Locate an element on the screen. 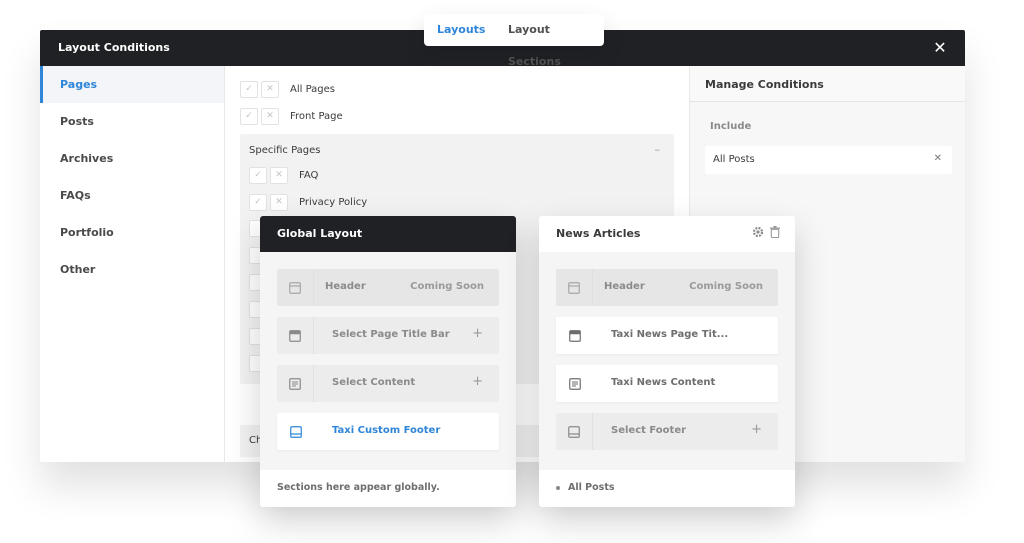 The height and width of the screenshot is (543, 1024). sidebar-item-other: Other is located at coordinates (132, 269).